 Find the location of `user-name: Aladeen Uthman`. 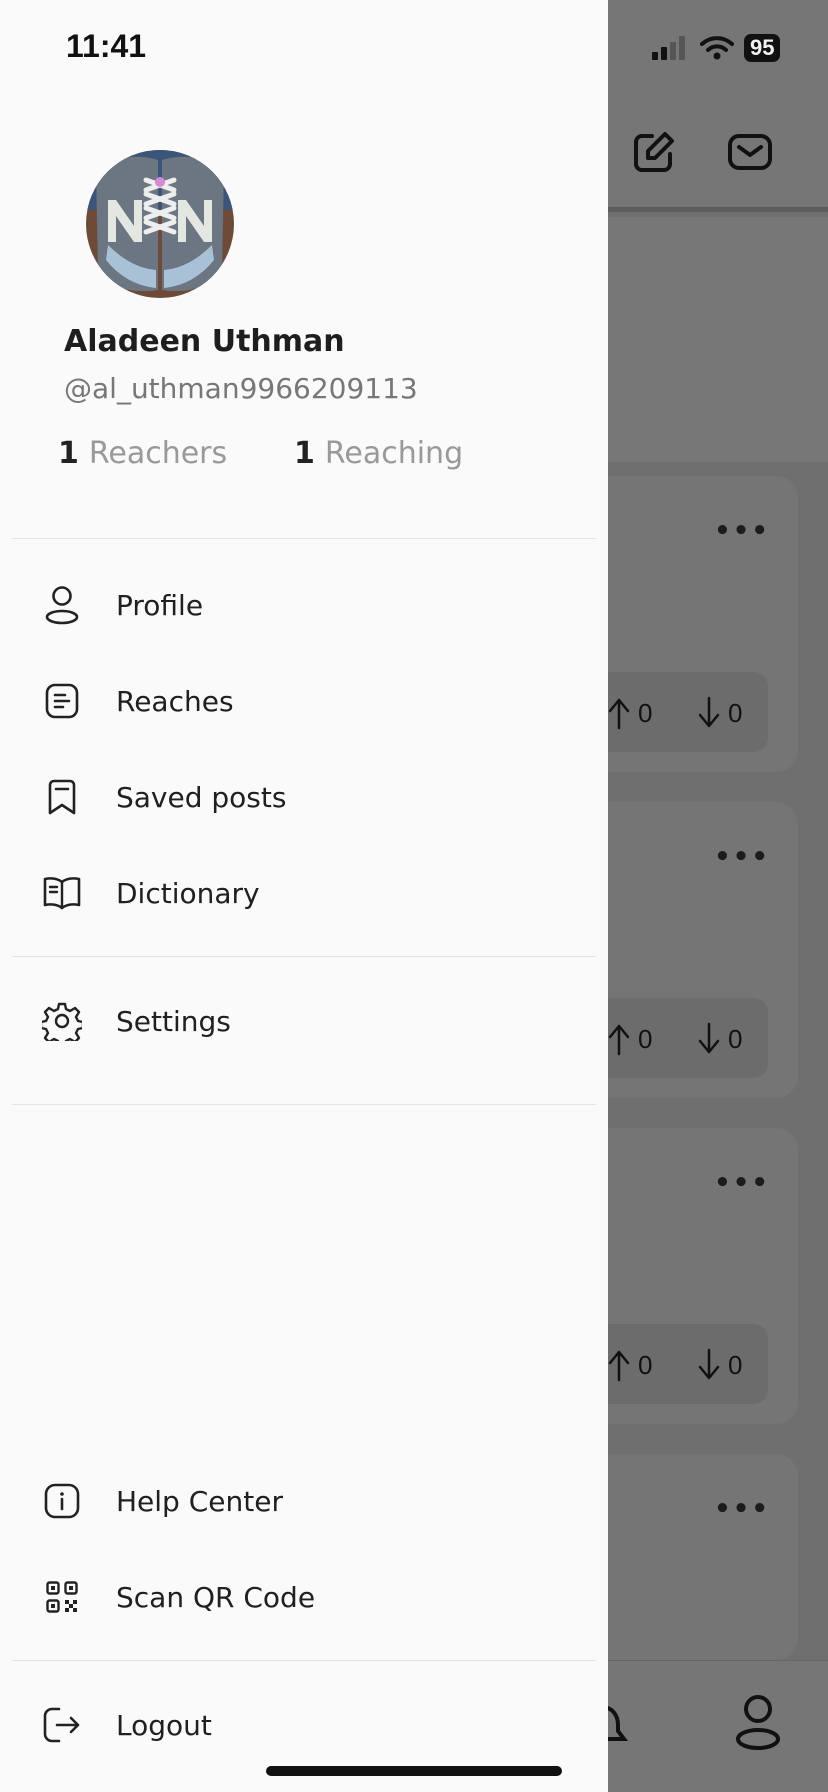

user-name: Aladeen Uthman is located at coordinates (204, 341).